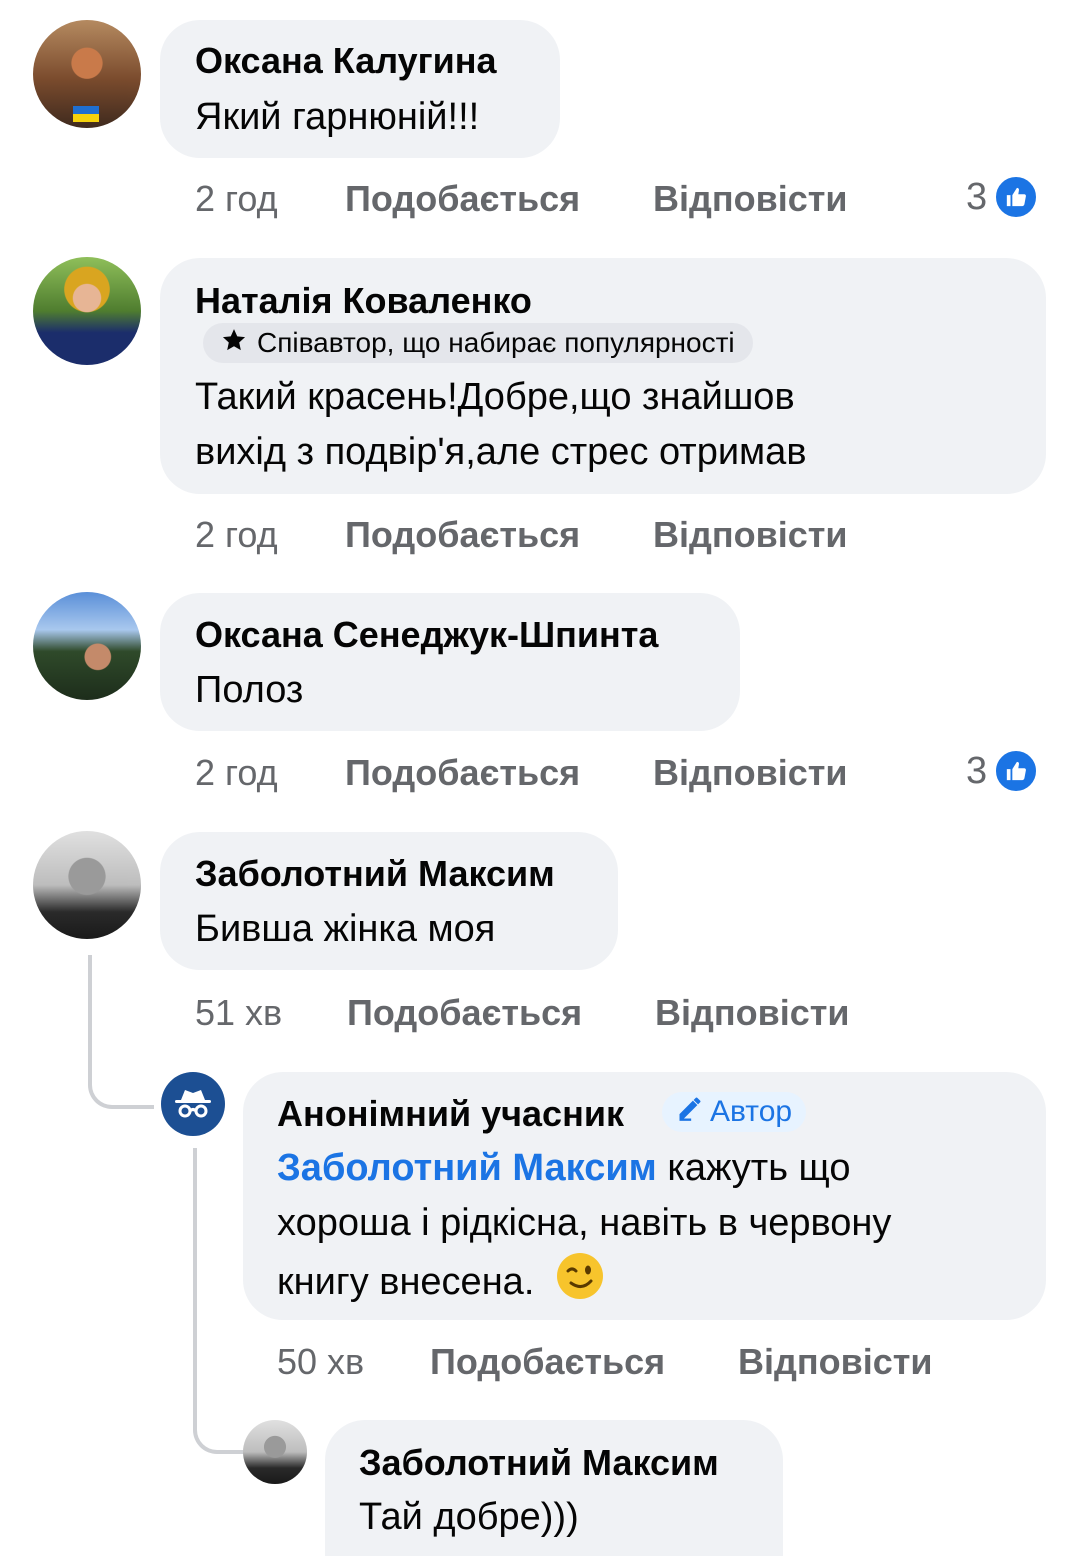 This screenshot has width=1080, height=1556. Describe the element at coordinates (406, 1282) in the screenshot. I see `reply-text-fragment: книгу внесена.` at that location.